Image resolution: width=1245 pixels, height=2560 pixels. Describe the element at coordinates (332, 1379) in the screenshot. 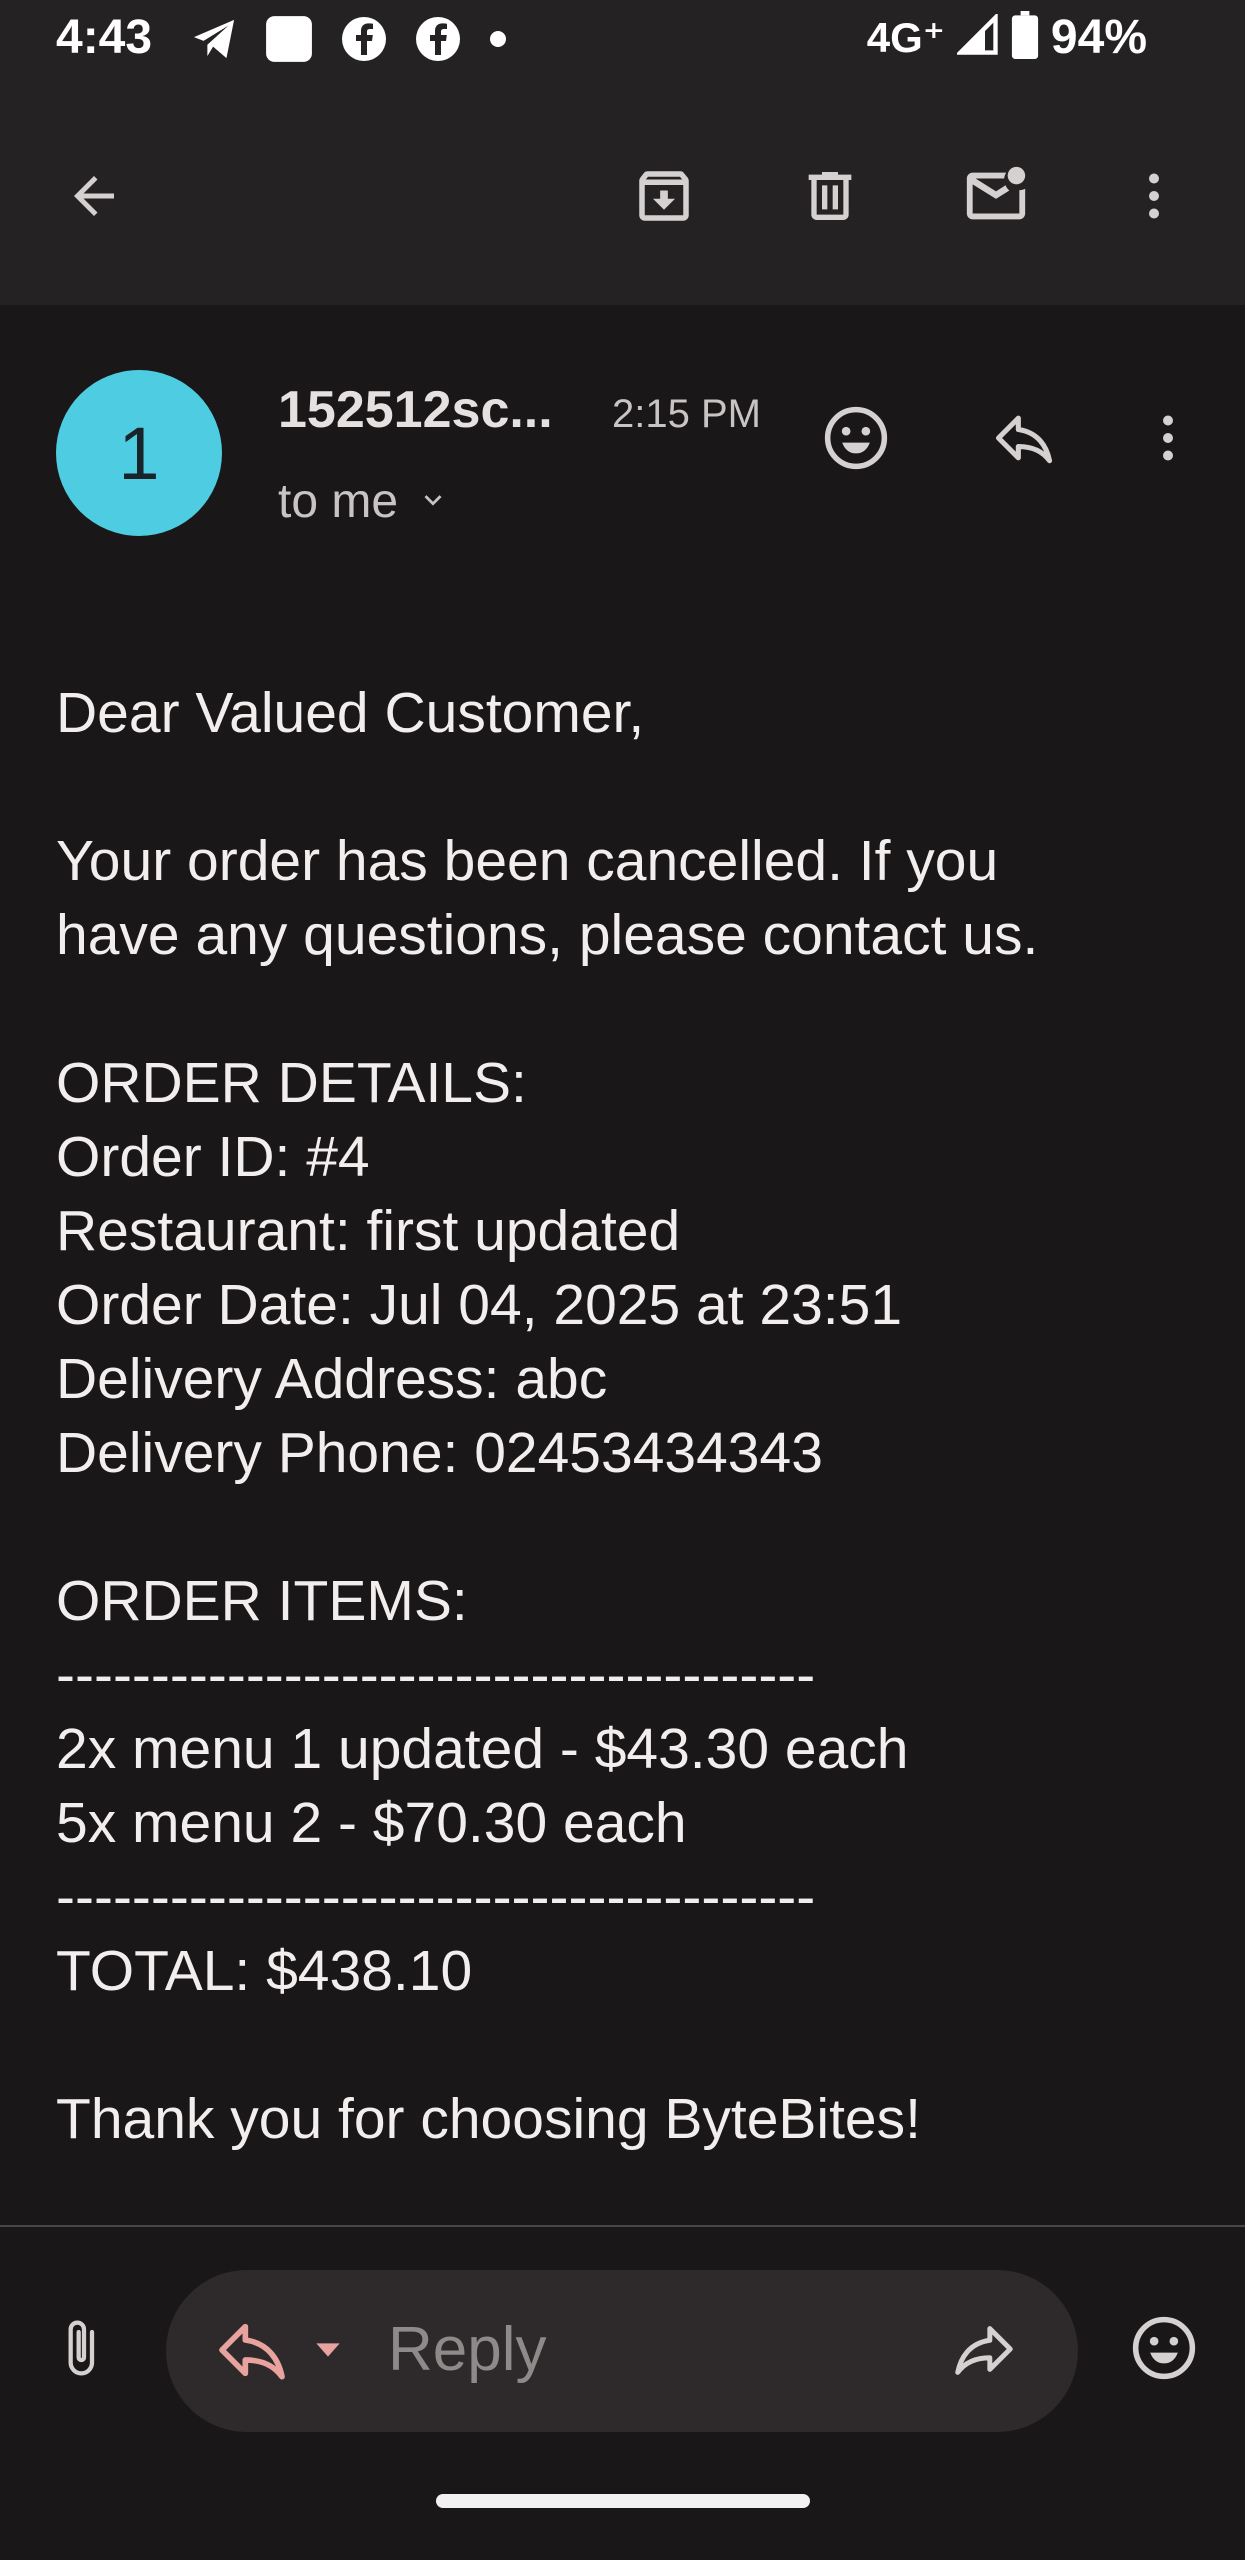

I see `delivery-address: Delivery Address: abc` at that location.